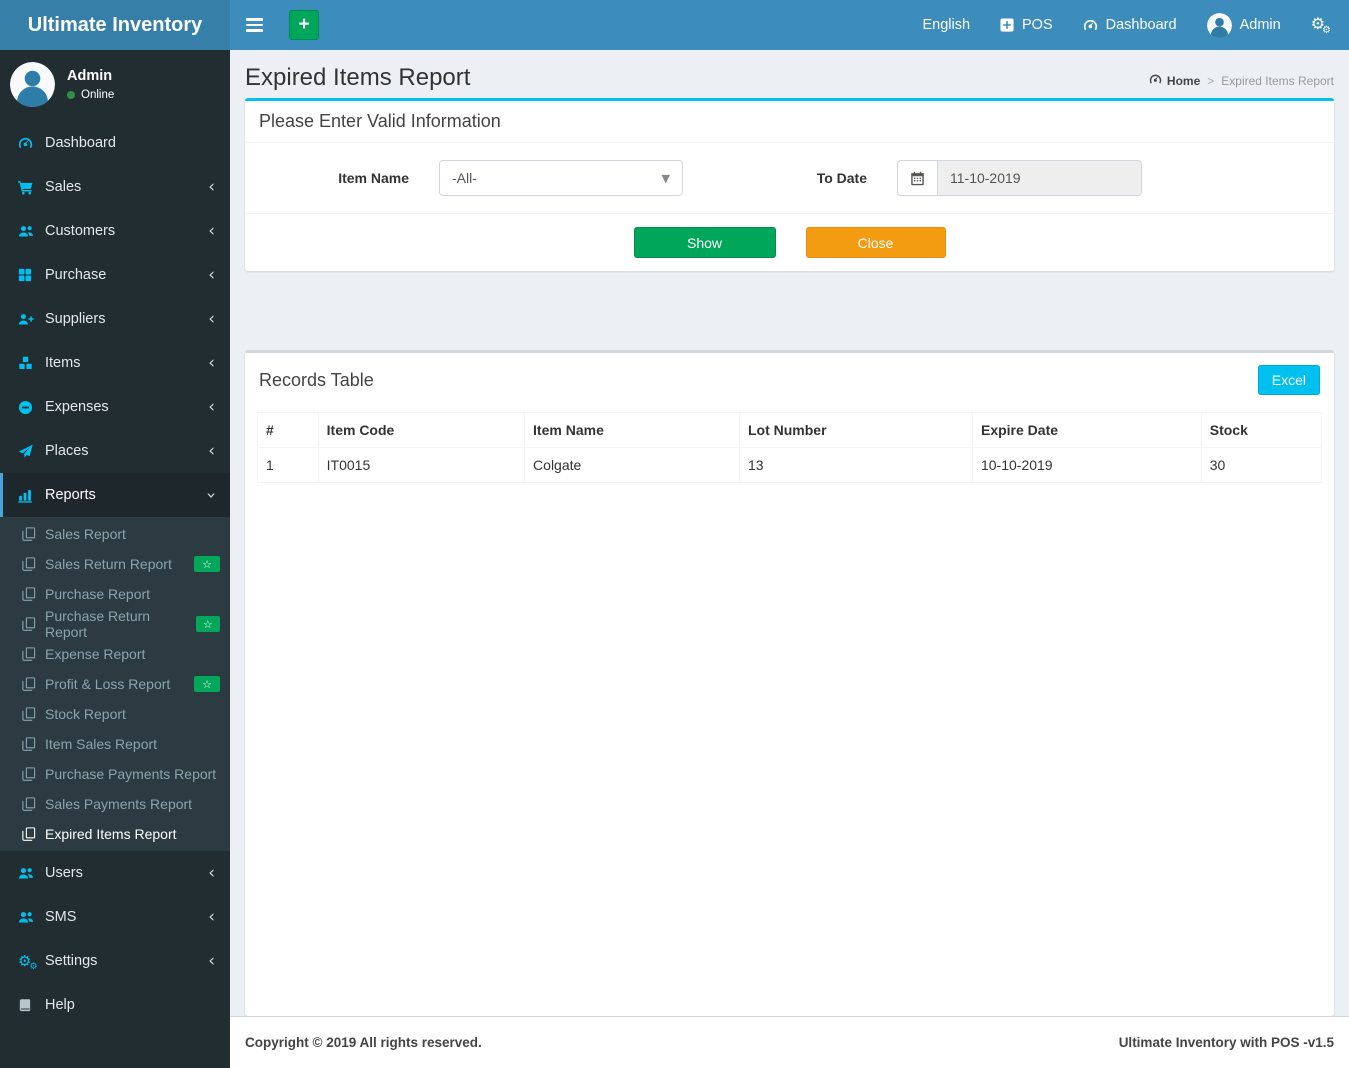 The width and height of the screenshot is (1349, 1068). I want to click on sidebar-item-label: Settings, so click(71, 961).